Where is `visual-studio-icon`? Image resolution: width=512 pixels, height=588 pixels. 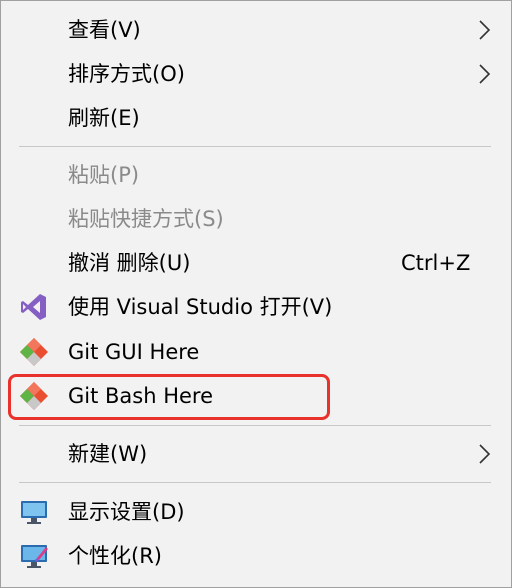 visual-studio-icon is located at coordinates (33, 307).